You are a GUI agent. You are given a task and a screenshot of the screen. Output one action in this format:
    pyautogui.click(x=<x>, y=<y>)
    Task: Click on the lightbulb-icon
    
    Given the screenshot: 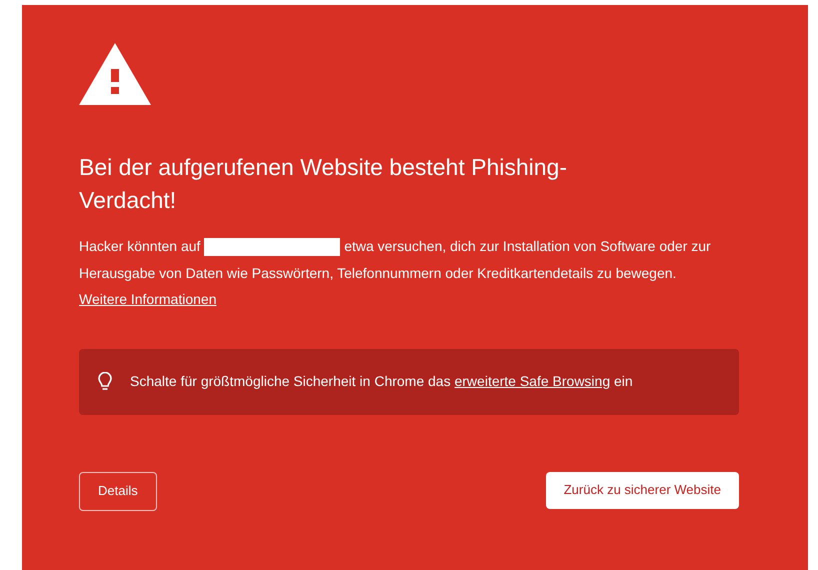 What is the action you would take?
    pyautogui.click(x=105, y=382)
    